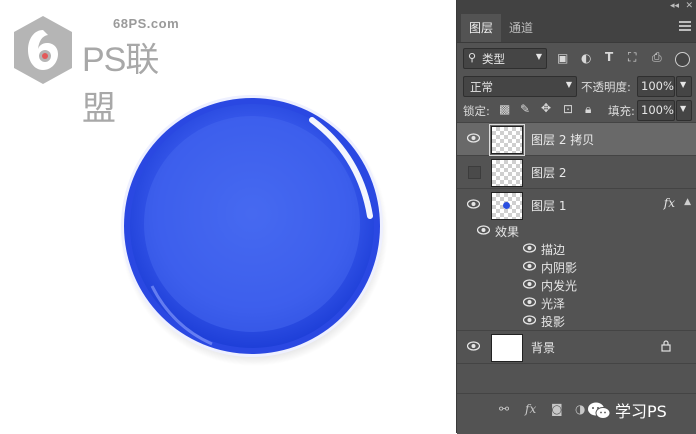  What do you see at coordinates (576, 7) in the screenshot?
I see `panel-titlebar: ◂◂ ✕` at bounding box center [576, 7].